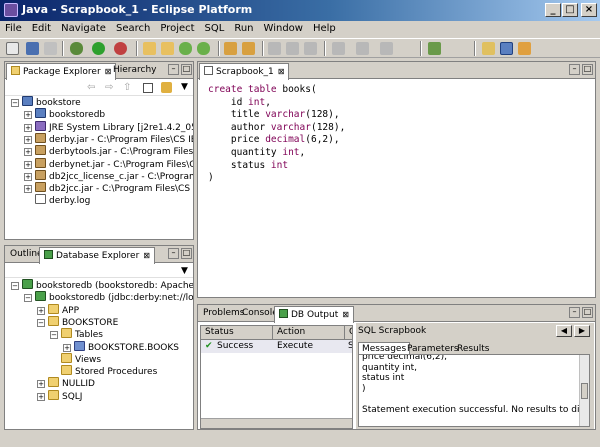 The width and height of the screenshot is (600, 447). What do you see at coordinates (564, 331) in the screenshot?
I see `previous-result-button: ◀` at bounding box center [564, 331].